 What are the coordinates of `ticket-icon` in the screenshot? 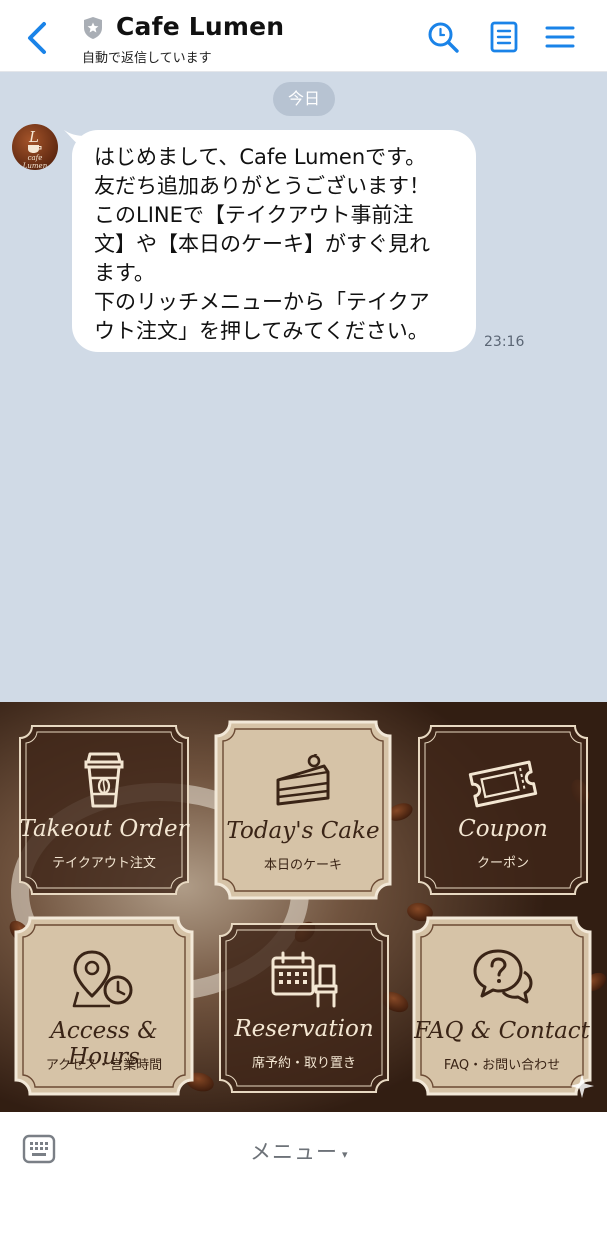 It's located at (503, 784).